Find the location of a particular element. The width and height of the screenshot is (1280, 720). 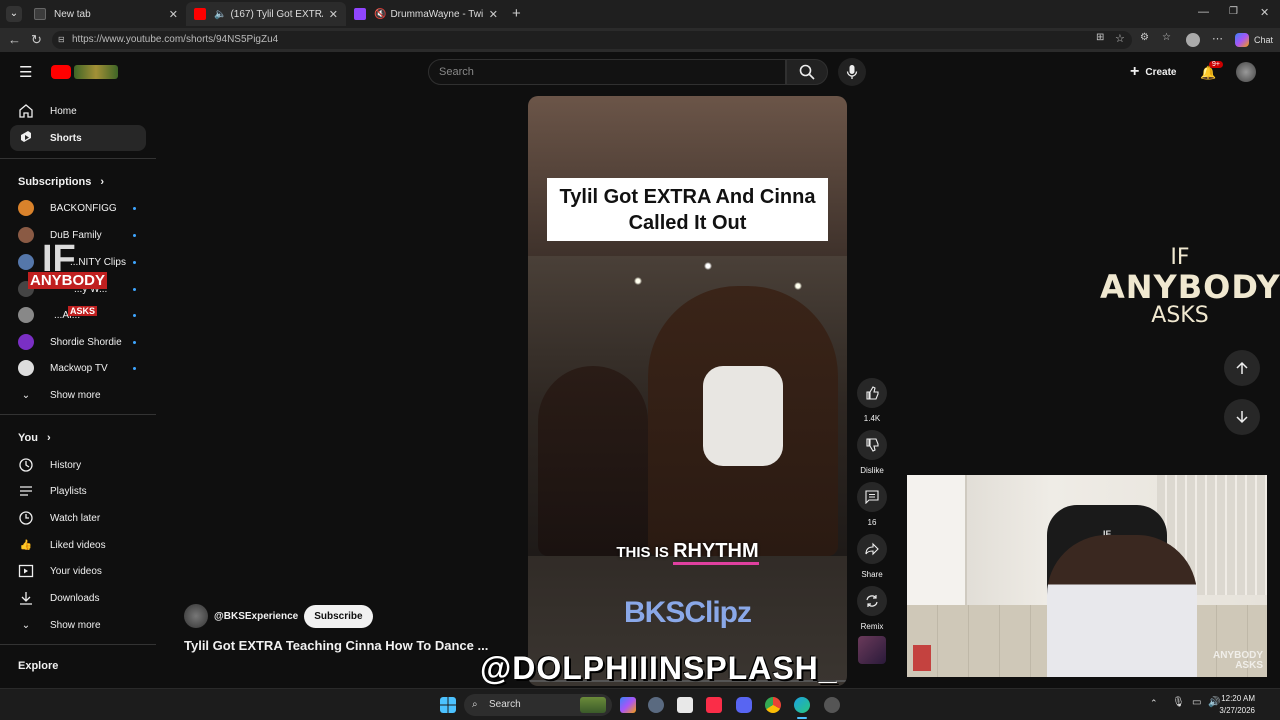

sound-thumbnail is located at coordinates (872, 650).